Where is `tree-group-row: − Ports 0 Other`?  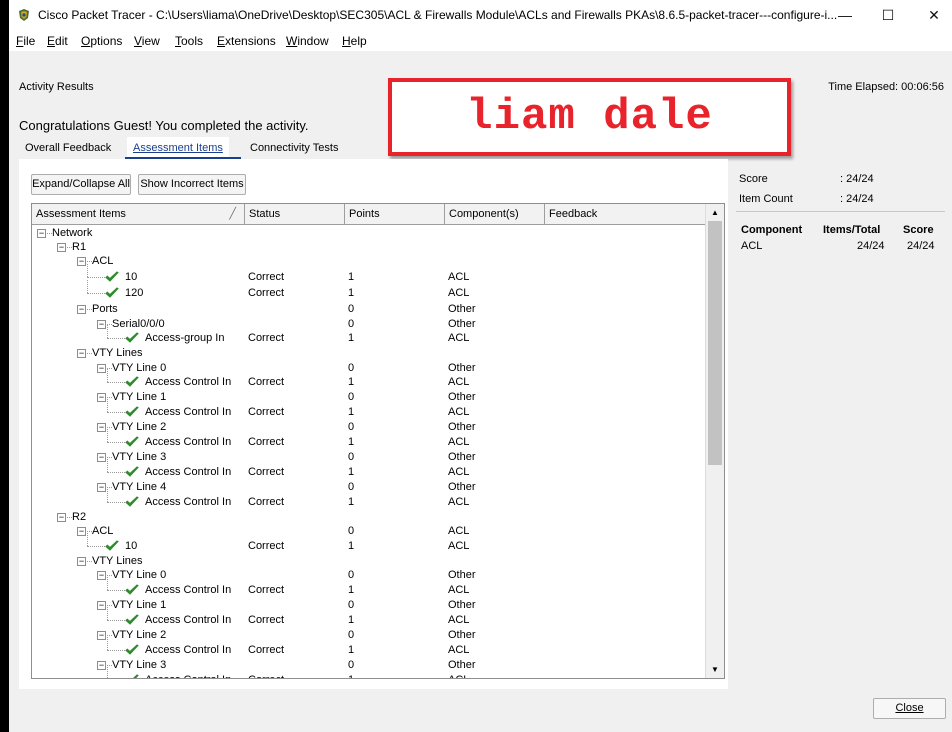 tree-group-row: − Ports 0 Other is located at coordinates (368, 309).